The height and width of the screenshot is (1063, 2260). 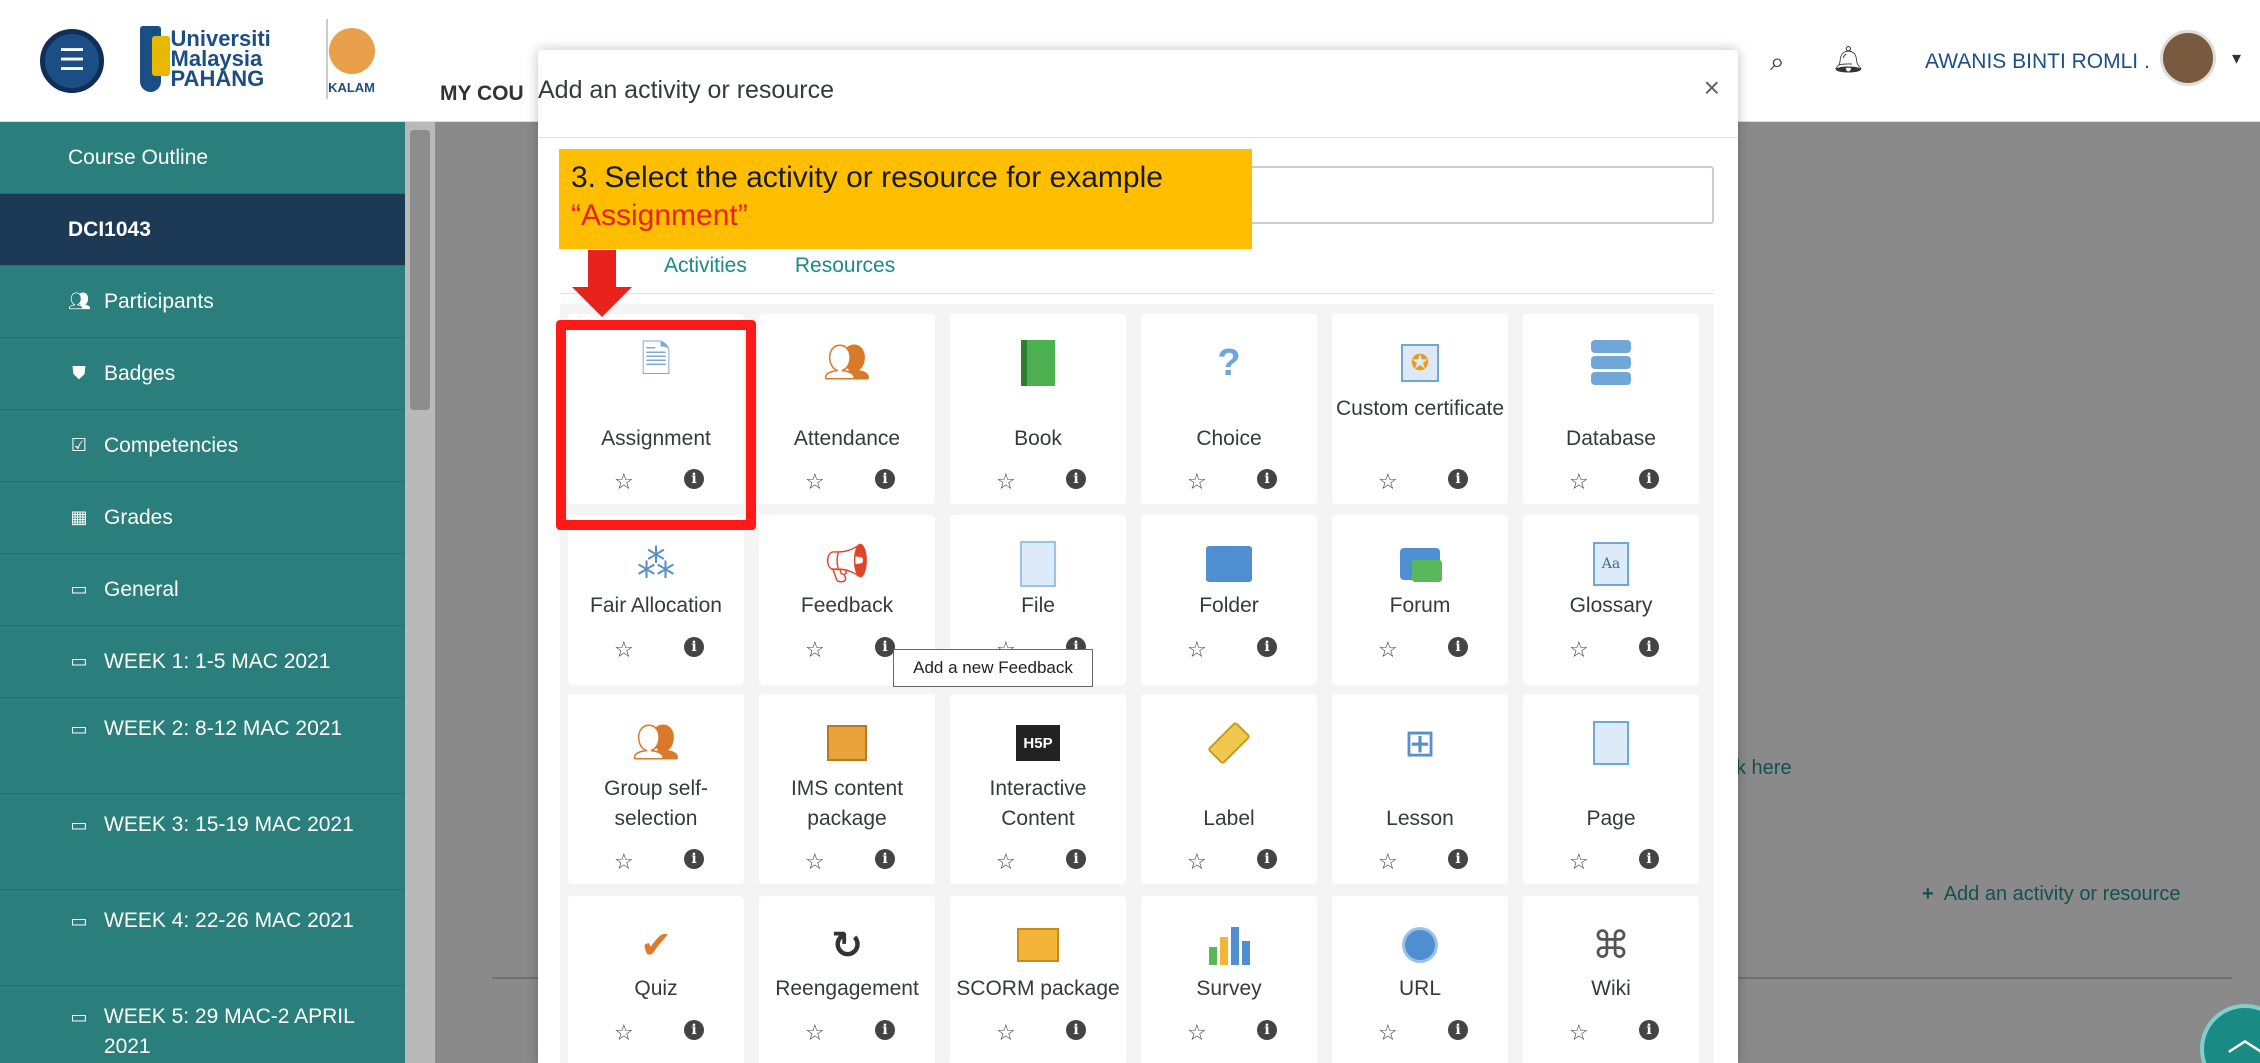 I want to click on tile-fair-allocation: ⁂ Fair Allocation ☆ i, so click(x=656, y=600).